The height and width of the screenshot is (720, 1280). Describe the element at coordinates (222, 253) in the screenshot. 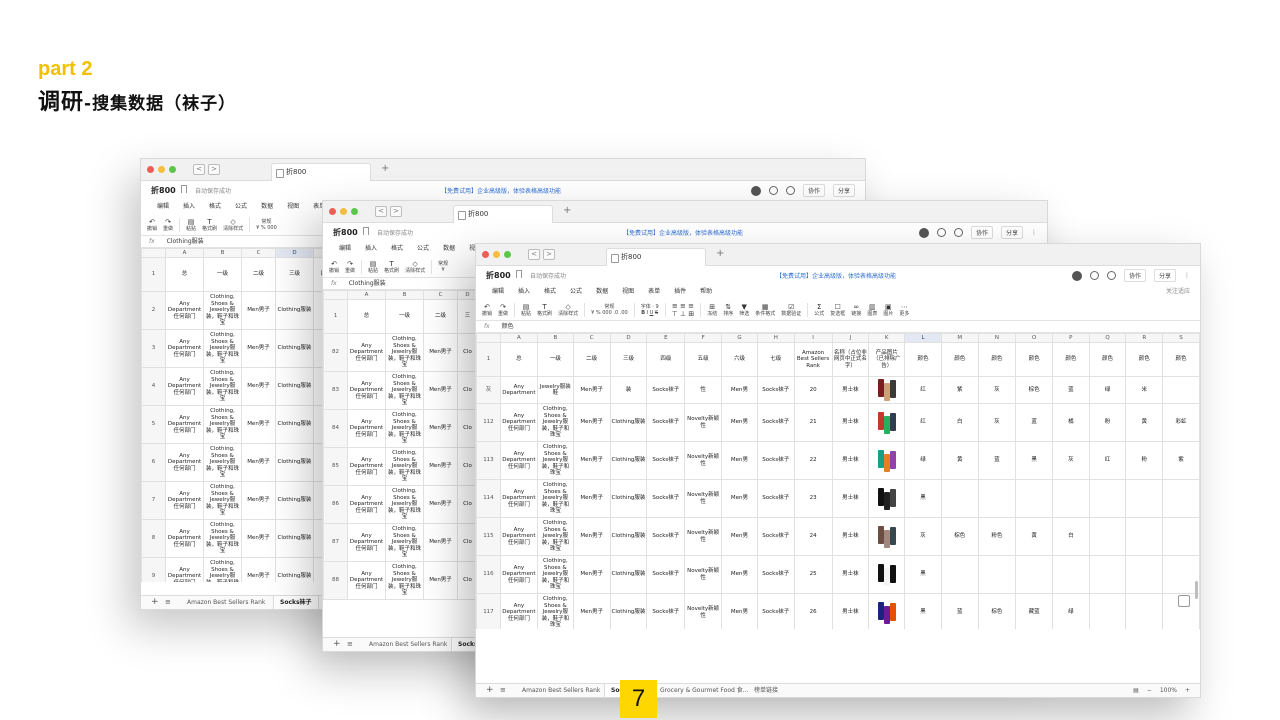

I see `column-header: B` at that location.